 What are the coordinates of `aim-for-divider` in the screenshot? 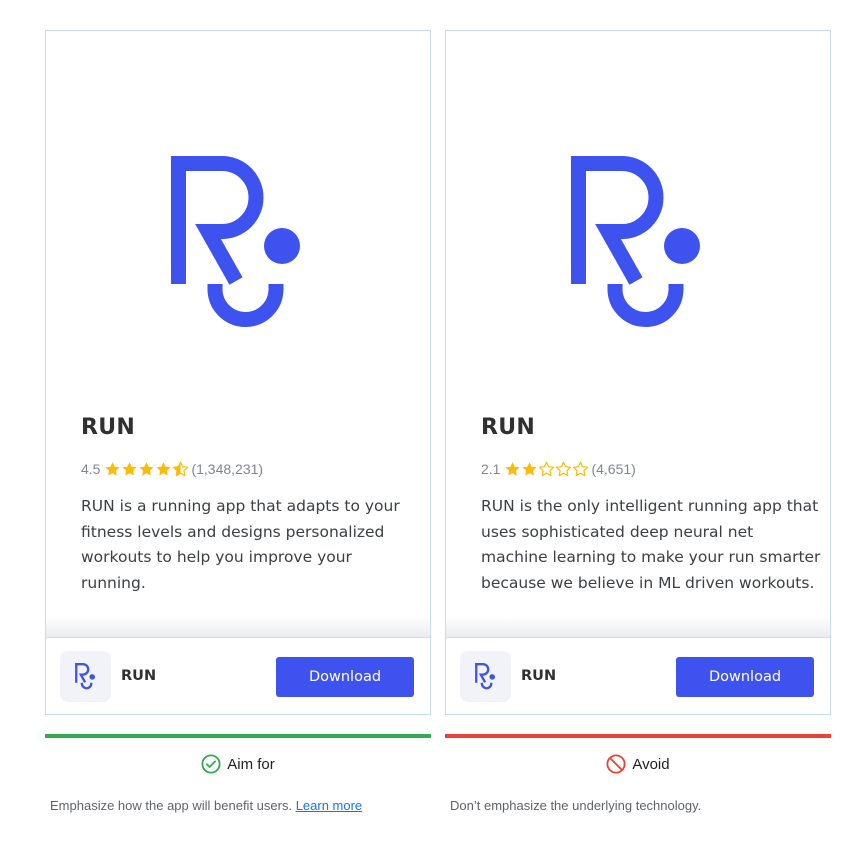 It's located at (238, 736).